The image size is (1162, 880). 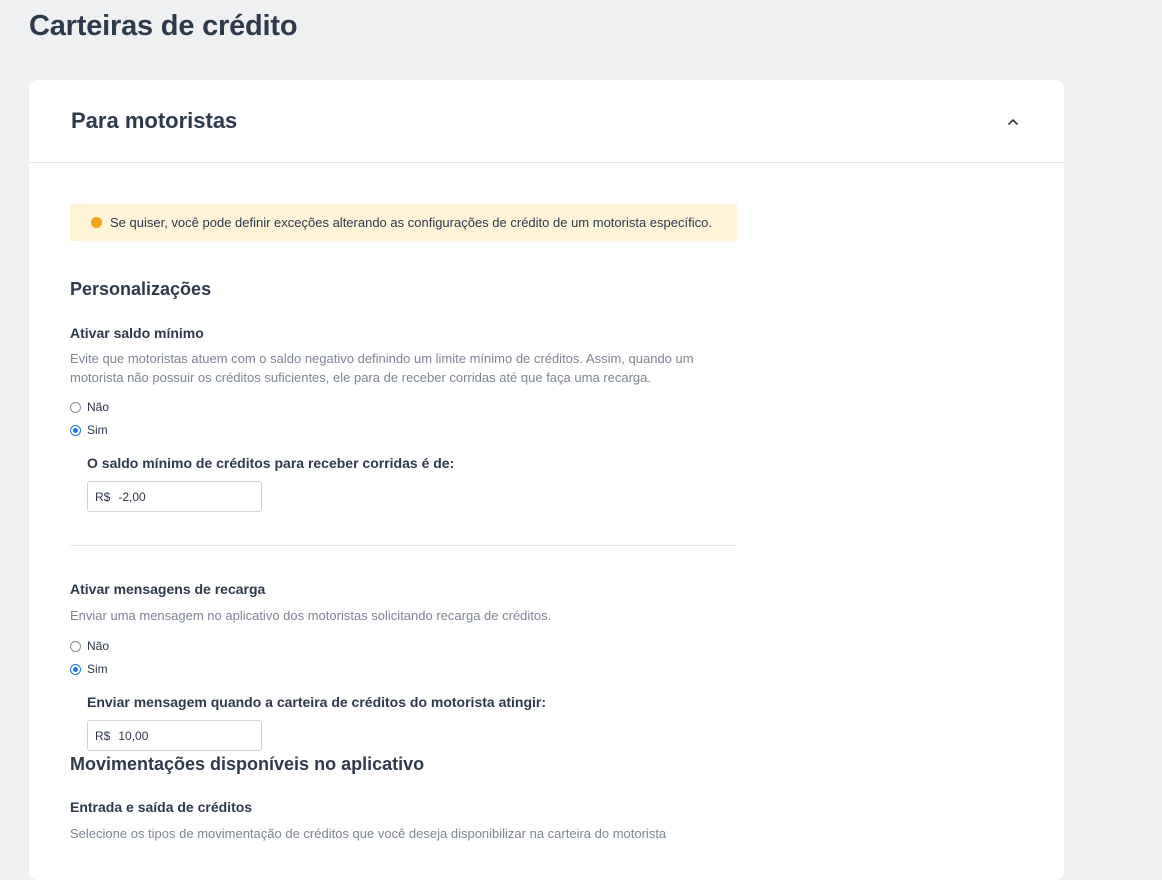 I want to click on section-title-movimentacoes: Movimentações disponíveis no aplicativo, so click(x=247, y=764).